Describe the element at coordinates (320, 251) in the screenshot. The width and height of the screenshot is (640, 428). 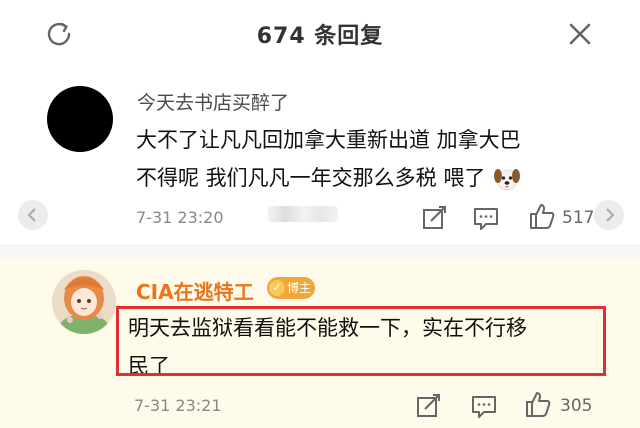
I see `section-divider` at that location.